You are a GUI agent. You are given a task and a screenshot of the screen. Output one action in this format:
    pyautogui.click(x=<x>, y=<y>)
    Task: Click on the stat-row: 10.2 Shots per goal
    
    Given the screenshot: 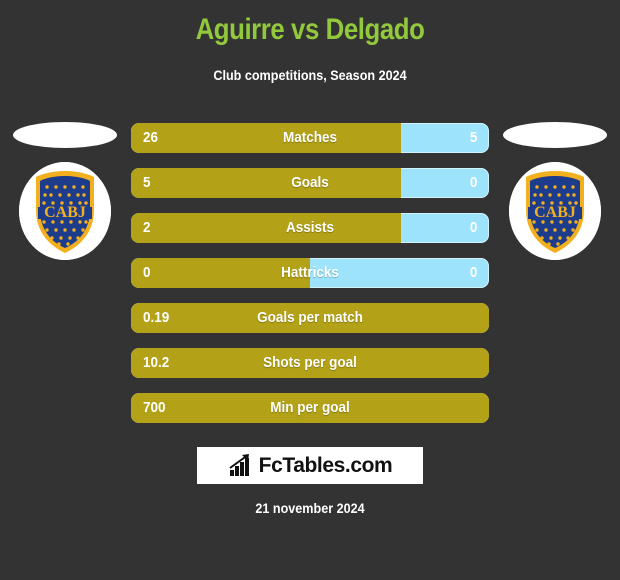 What is the action you would take?
    pyautogui.click(x=310, y=363)
    